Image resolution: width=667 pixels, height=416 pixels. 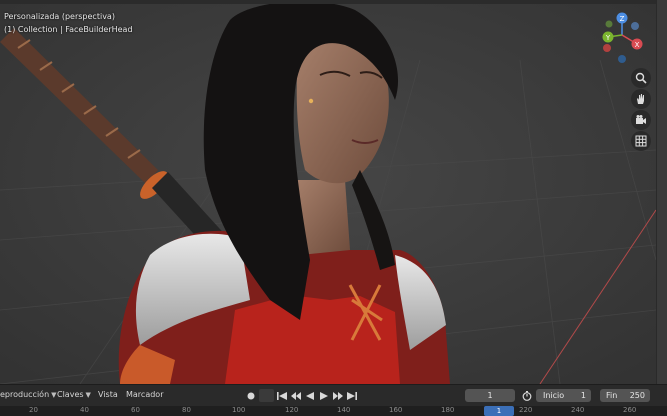 What do you see at coordinates (622, 19) in the screenshot?
I see `z-axis-label: Z` at bounding box center [622, 19].